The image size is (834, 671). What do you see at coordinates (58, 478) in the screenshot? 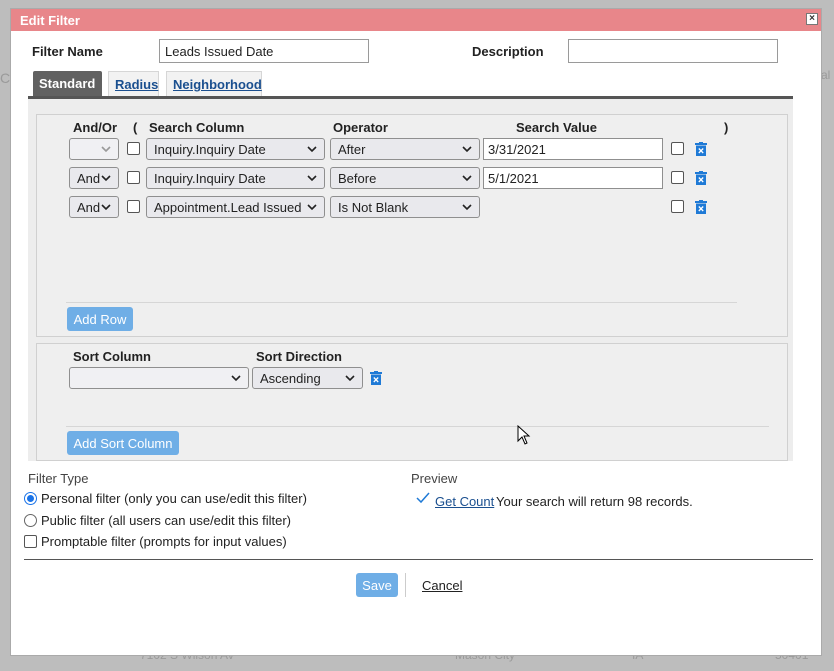
I see `filter-type-title: Filter Type` at bounding box center [58, 478].